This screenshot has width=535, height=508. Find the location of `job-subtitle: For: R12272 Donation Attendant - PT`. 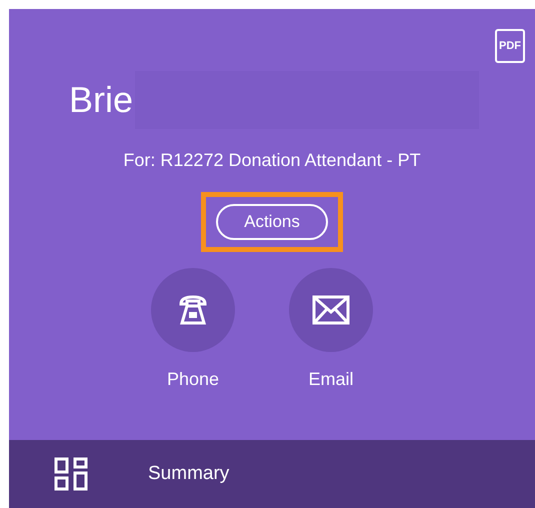

job-subtitle: For: R12272 Donation Attendant - PT is located at coordinates (272, 160).